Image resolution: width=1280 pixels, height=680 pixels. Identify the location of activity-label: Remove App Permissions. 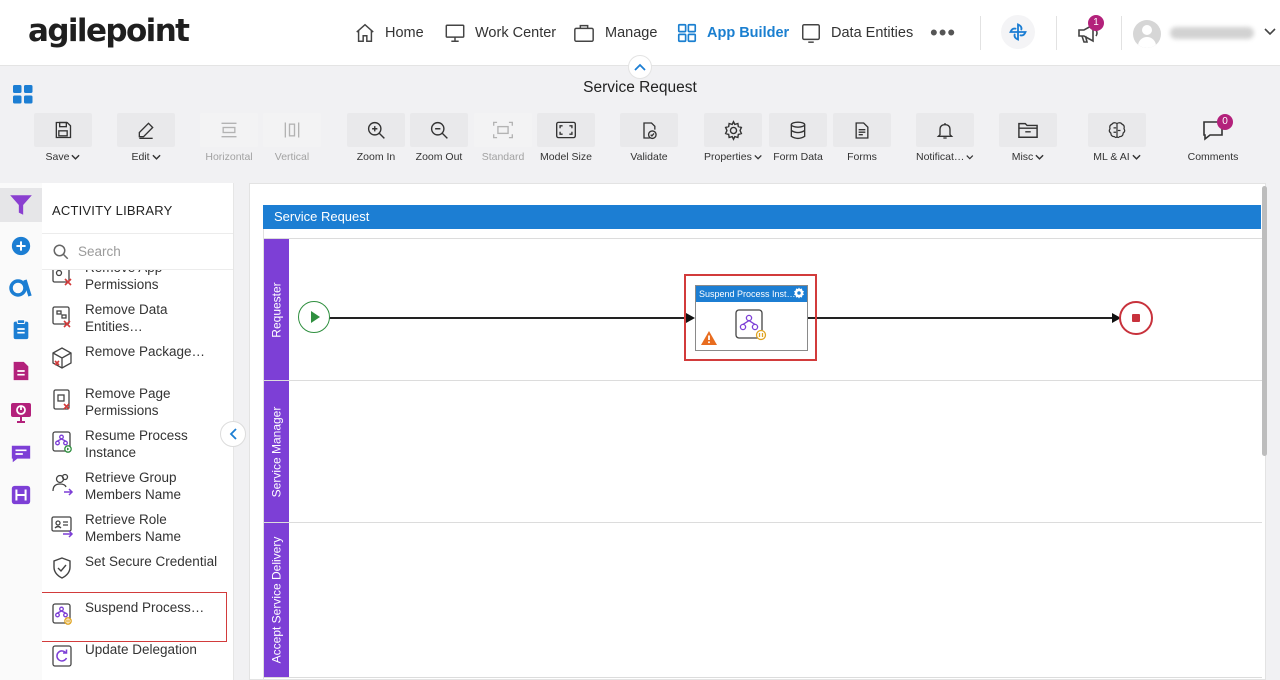
(123, 281).